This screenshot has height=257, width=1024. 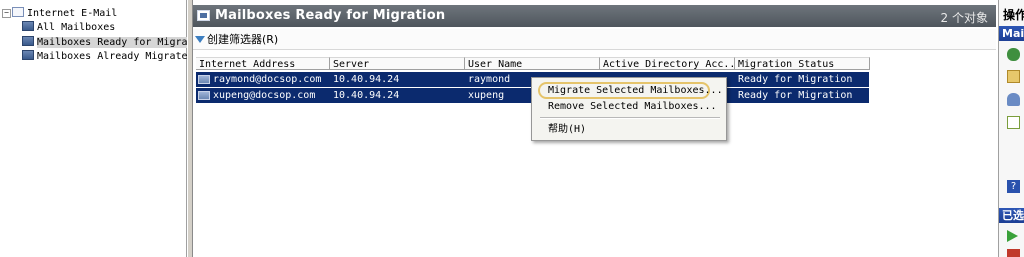 I want to click on tree-root-label: Internet E-Mail, so click(x=72, y=13).